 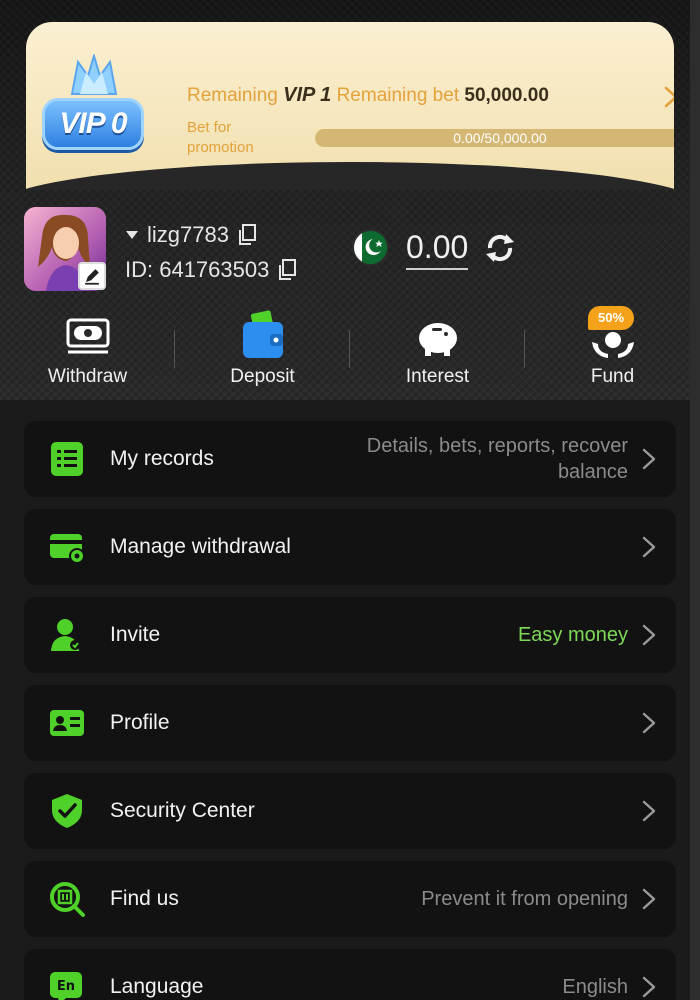 I want to click on vip-progress-bar: 0.00/50,000.00, so click(x=494, y=138).